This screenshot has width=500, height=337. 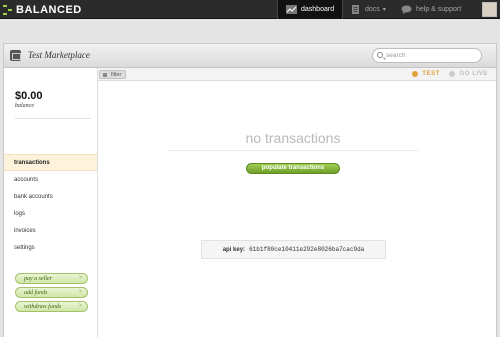 What do you see at coordinates (50, 247) in the screenshot?
I see `sidebar-item-settings: settings` at bounding box center [50, 247].